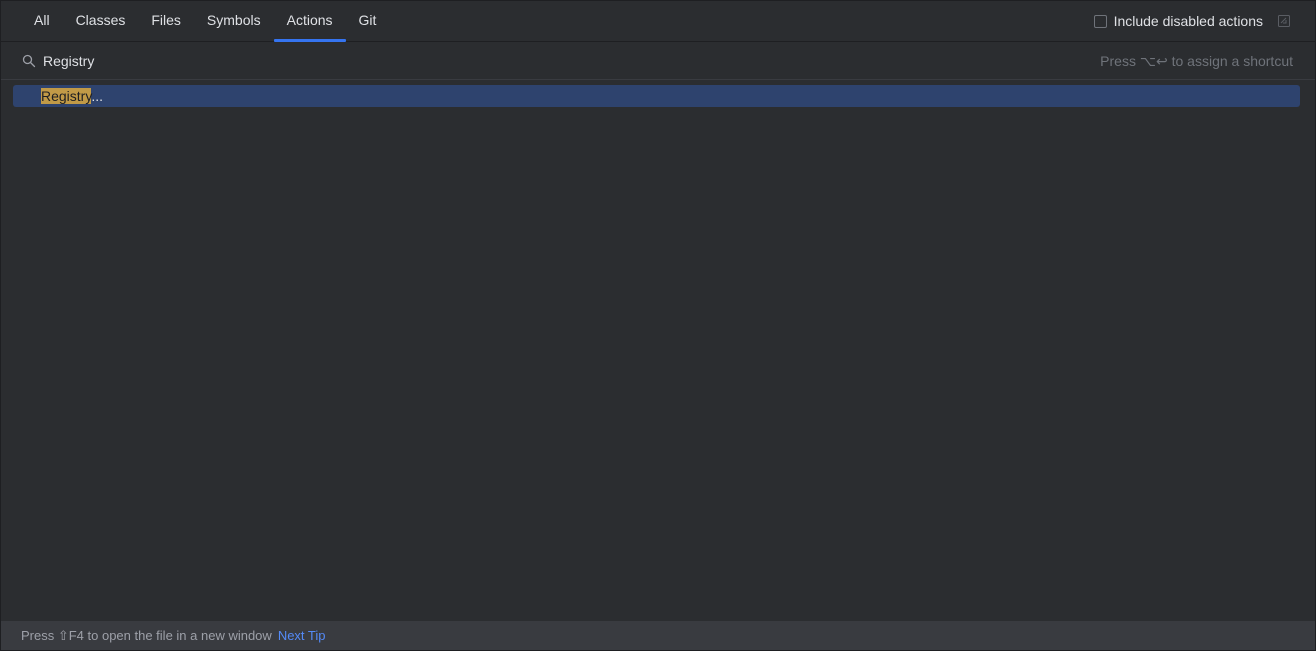 This screenshot has width=1316, height=651. I want to click on include-disabled-actions-option: Include disabled actions, so click(1178, 21).